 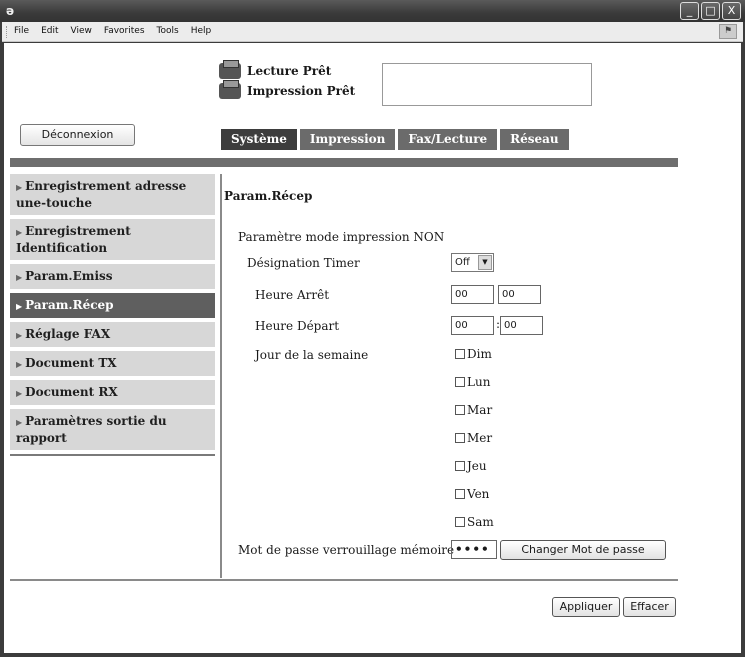 What do you see at coordinates (230, 89) in the screenshot?
I see `printer-icon` at bounding box center [230, 89].